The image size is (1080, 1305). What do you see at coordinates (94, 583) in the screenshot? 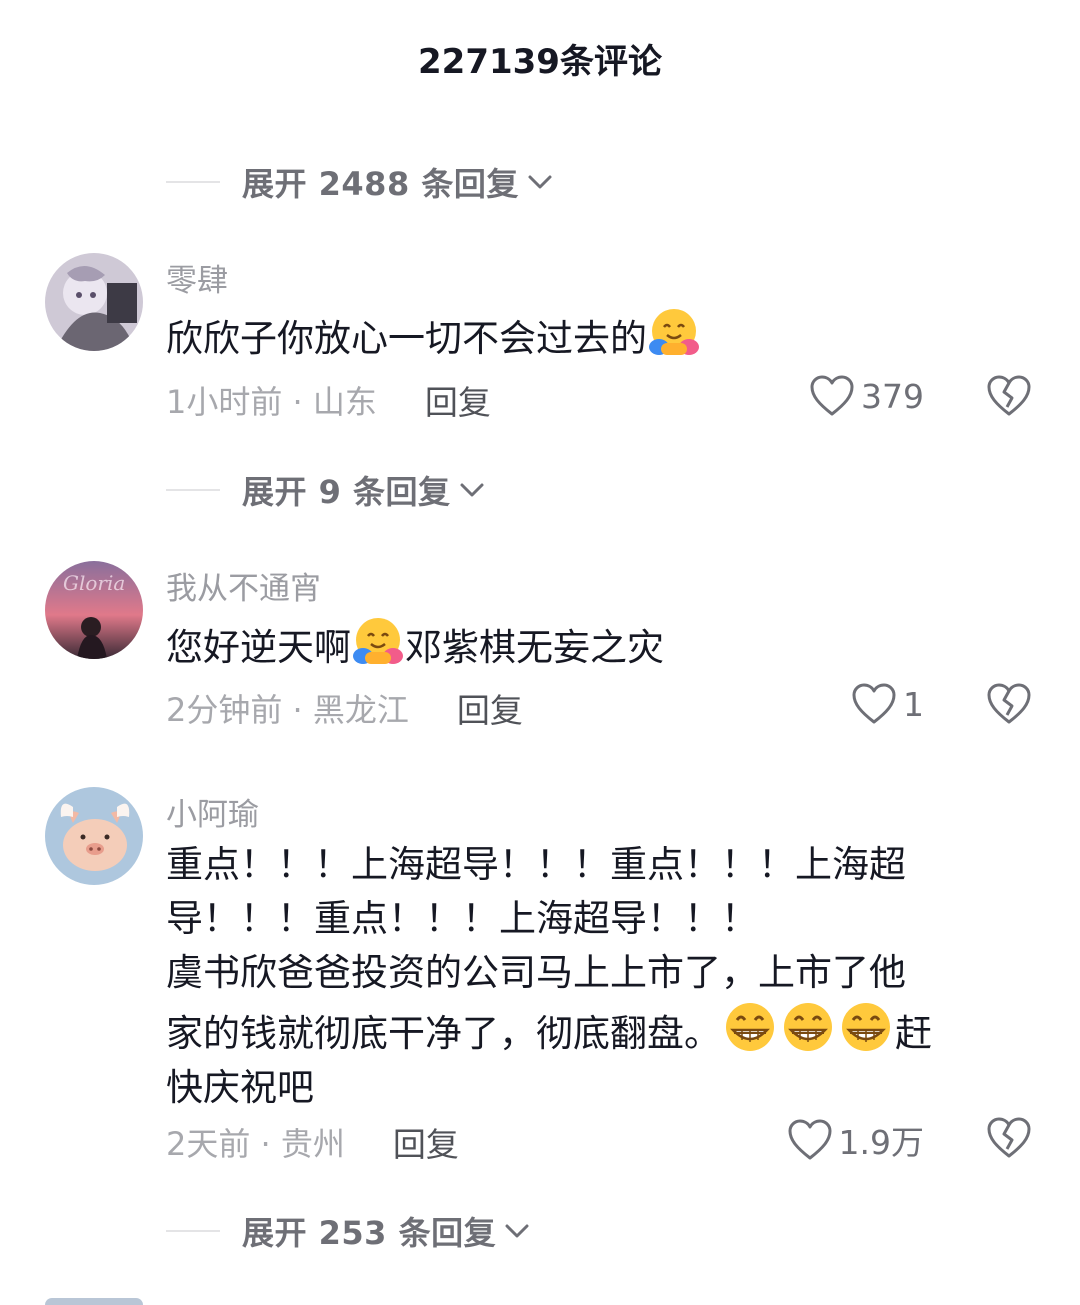
I see `avatar-watermark: Gloria` at bounding box center [94, 583].